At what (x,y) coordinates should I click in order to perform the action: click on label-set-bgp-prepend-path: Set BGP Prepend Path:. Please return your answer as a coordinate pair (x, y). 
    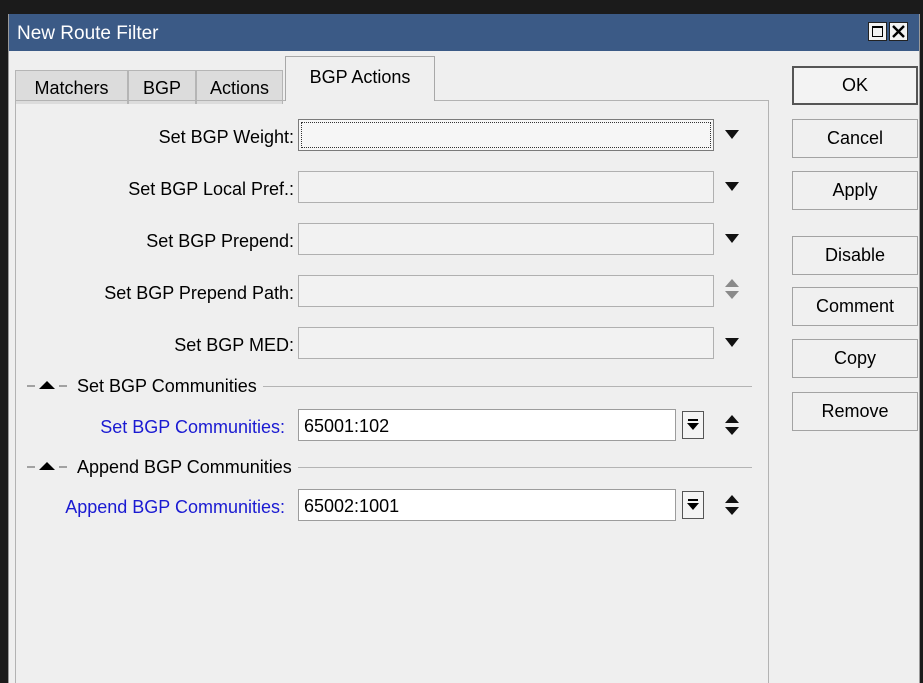
    Looking at the image, I should click on (199, 293).